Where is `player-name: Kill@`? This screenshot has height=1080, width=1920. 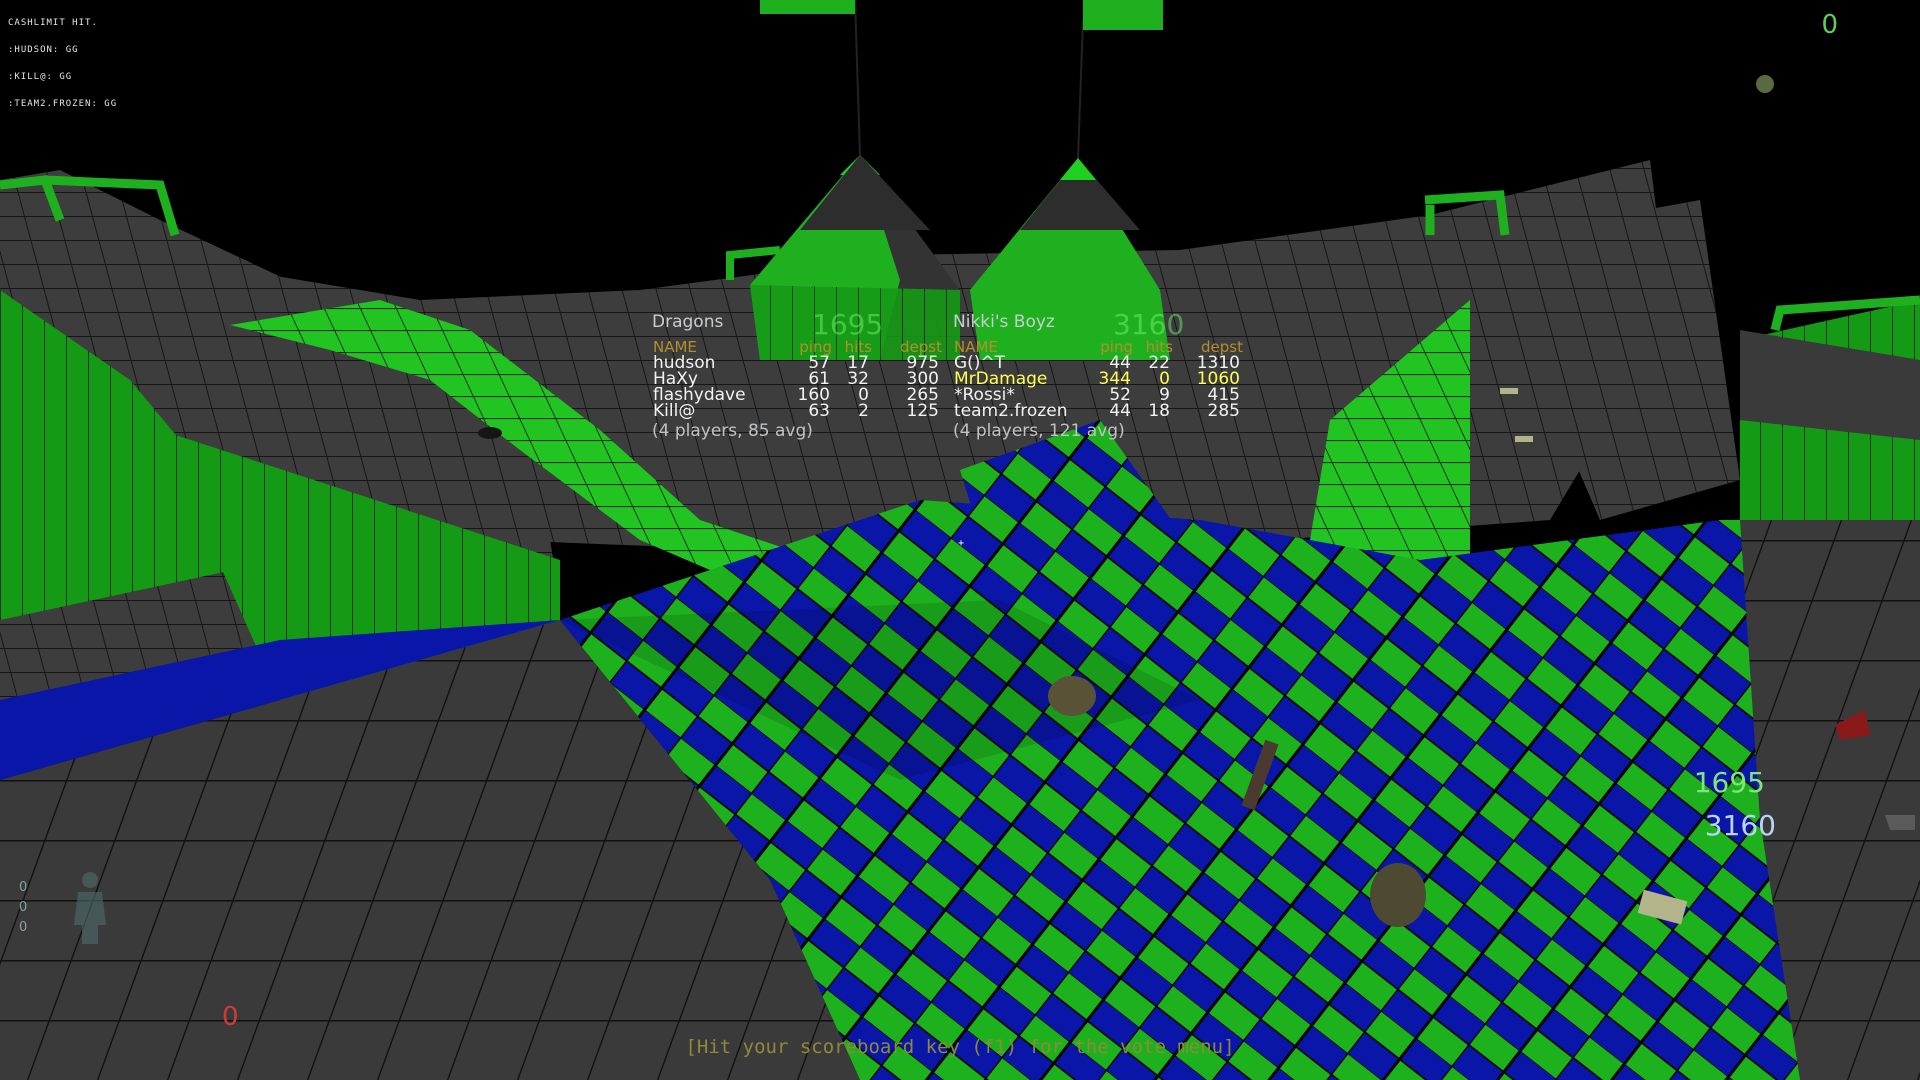 player-name: Kill@ is located at coordinates (674, 411).